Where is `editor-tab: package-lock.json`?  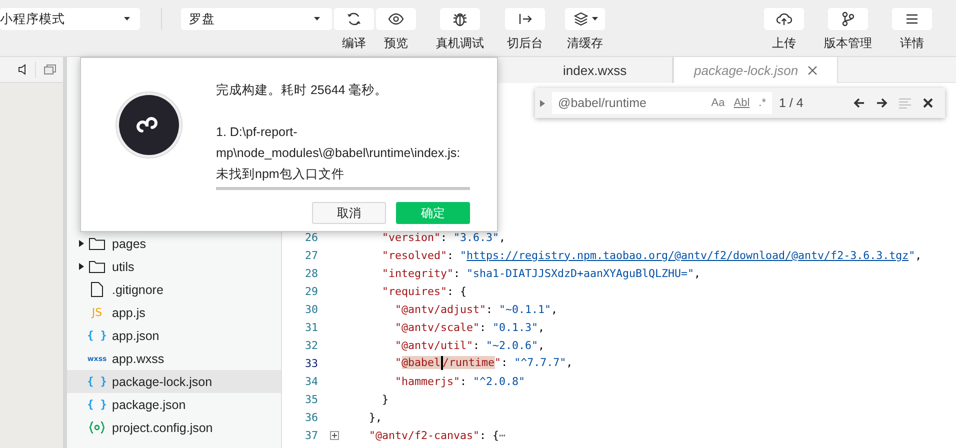
editor-tab: package-lock.json is located at coordinates (755, 70).